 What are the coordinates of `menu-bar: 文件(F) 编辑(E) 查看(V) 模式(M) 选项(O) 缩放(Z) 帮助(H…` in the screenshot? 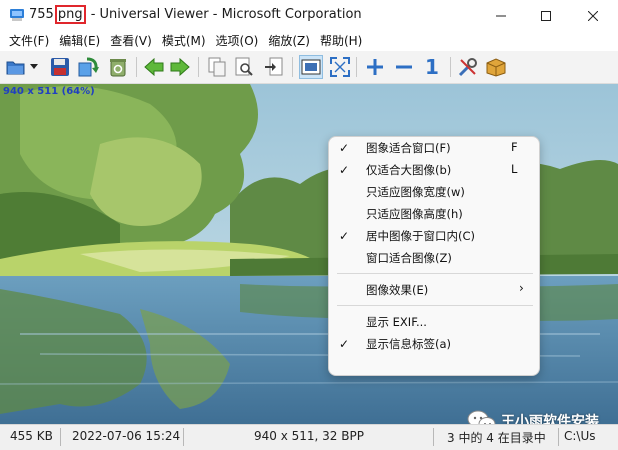 It's located at (309, 41).